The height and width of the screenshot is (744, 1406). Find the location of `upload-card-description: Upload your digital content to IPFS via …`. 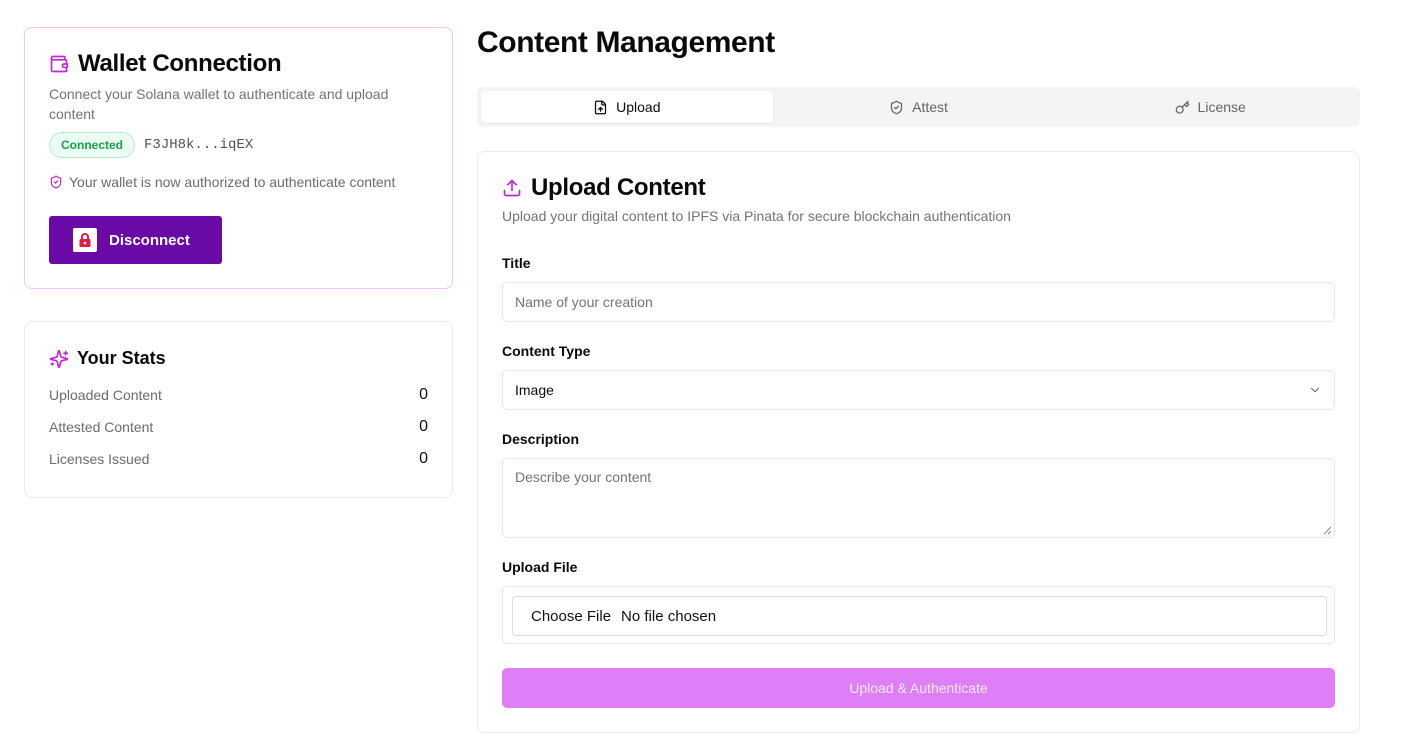

upload-card-description: Upload your digital content to IPFS via … is located at coordinates (756, 216).